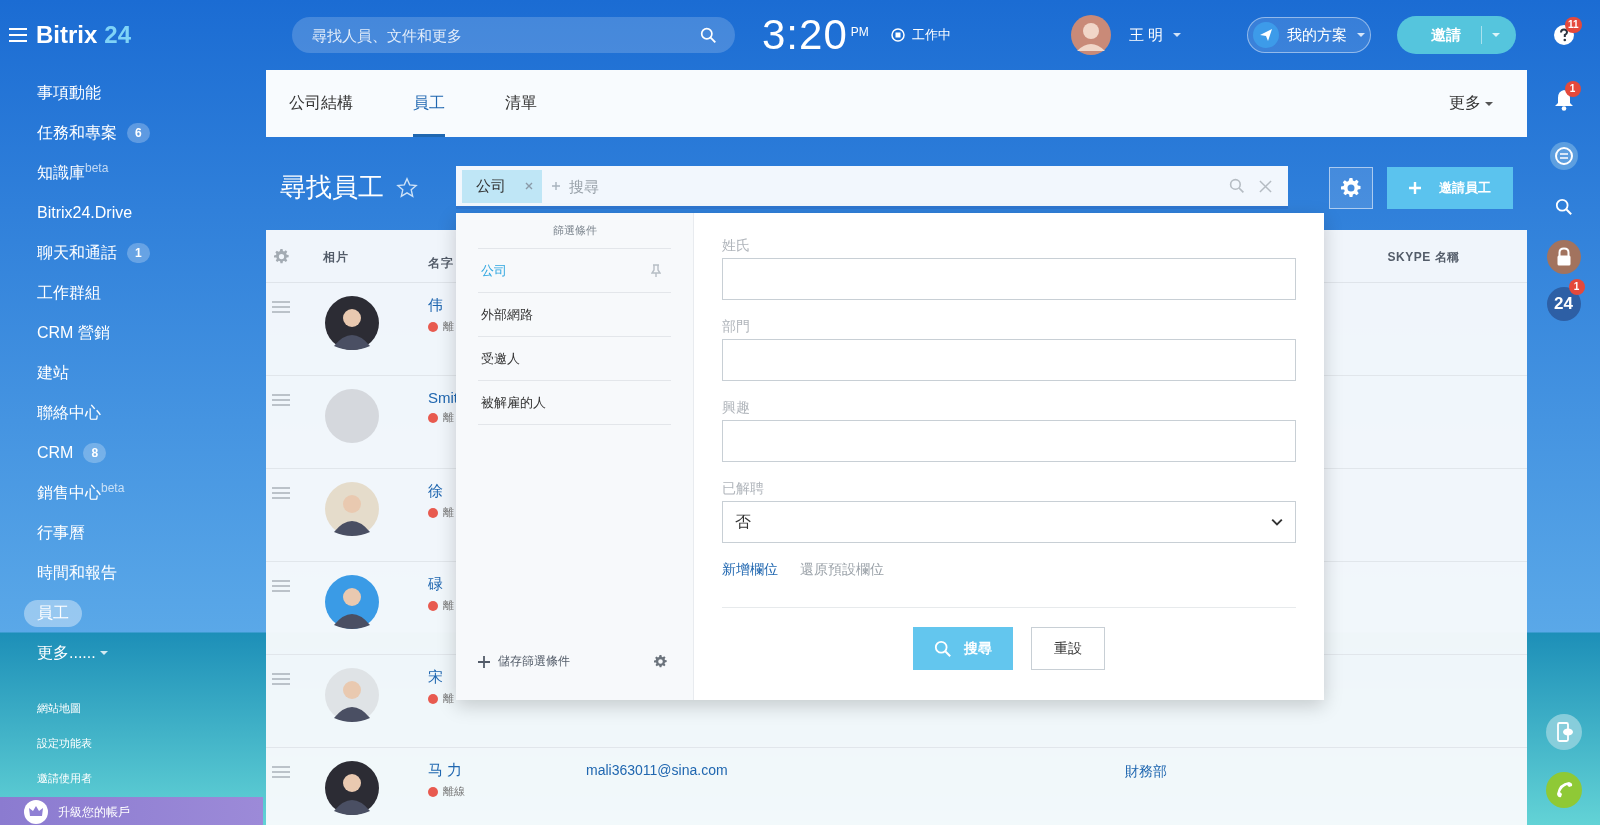  What do you see at coordinates (118, 35) in the screenshot?
I see `logo-number: 24` at bounding box center [118, 35].